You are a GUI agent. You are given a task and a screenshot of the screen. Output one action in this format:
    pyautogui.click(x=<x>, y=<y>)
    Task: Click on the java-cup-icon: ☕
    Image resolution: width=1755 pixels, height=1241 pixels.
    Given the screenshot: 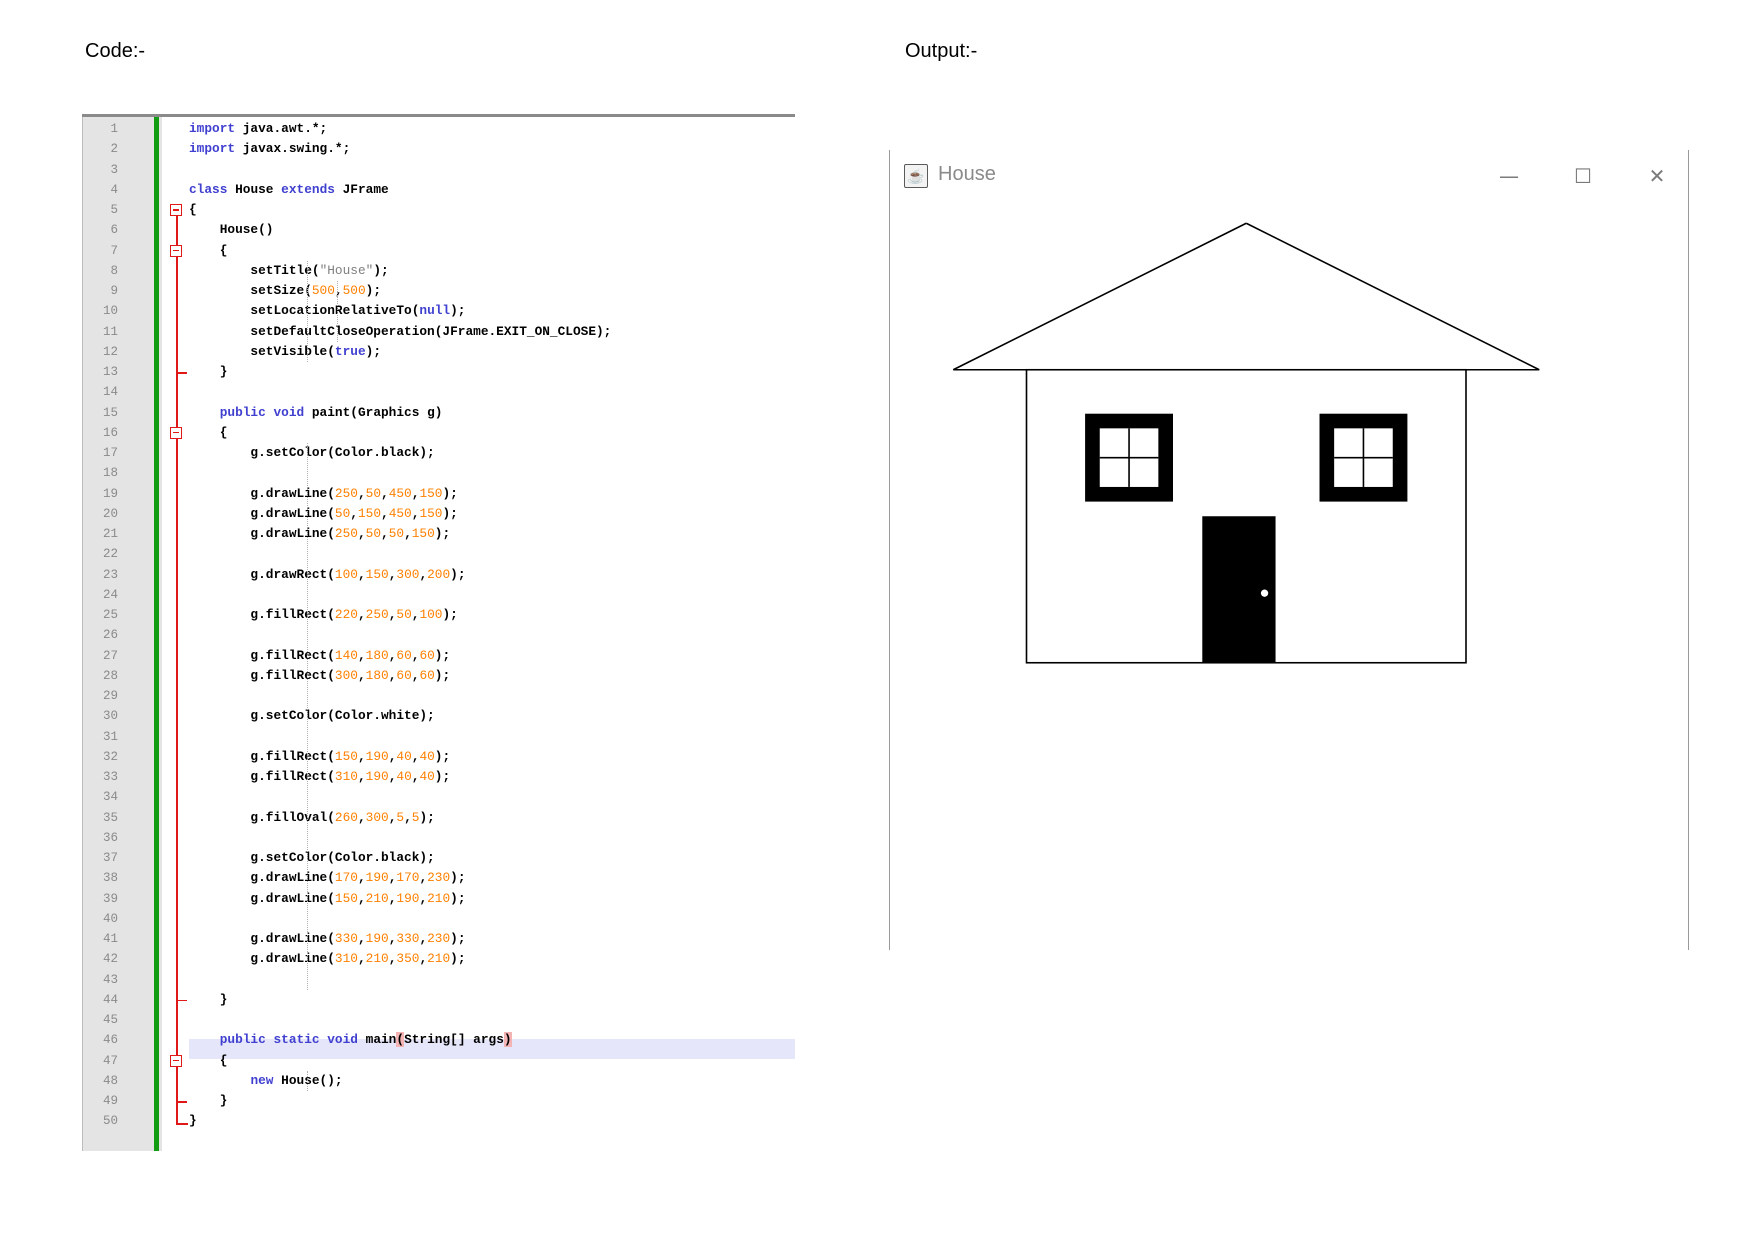 What is the action you would take?
    pyautogui.click(x=916, y=176)
    